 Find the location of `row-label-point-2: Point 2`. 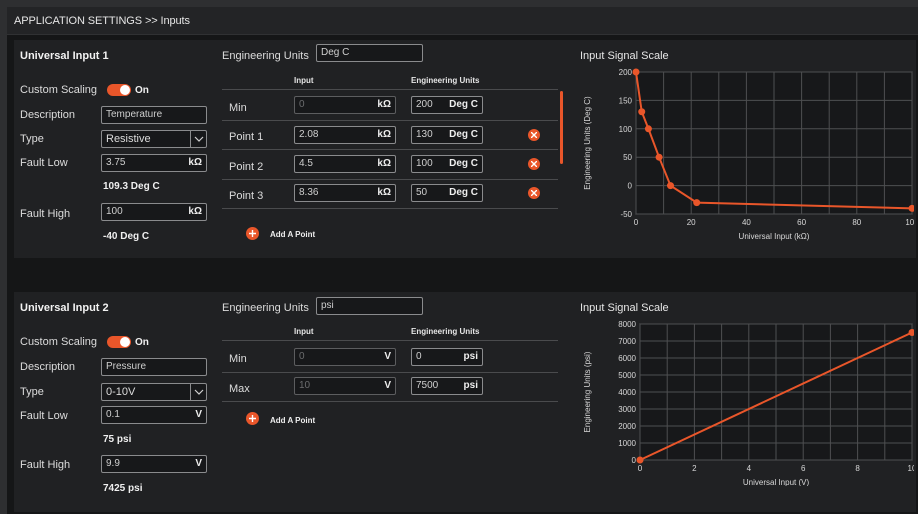

row-label-point-2: Point 2 is located at coordinates (246, 167).